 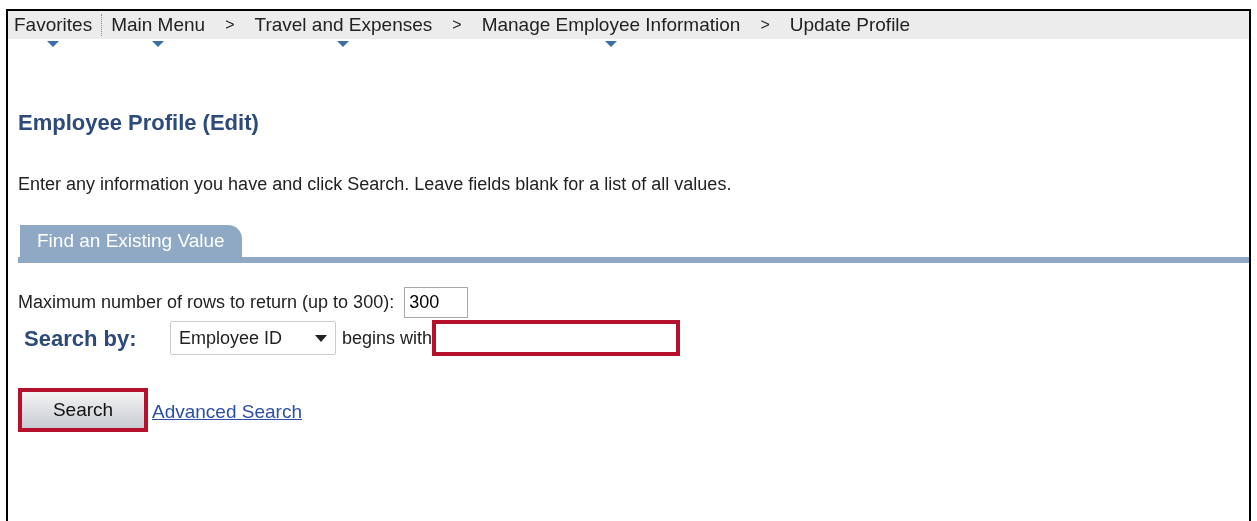 I want to click on menu-item: Travel and Expenses, so click(x=343, y=25).